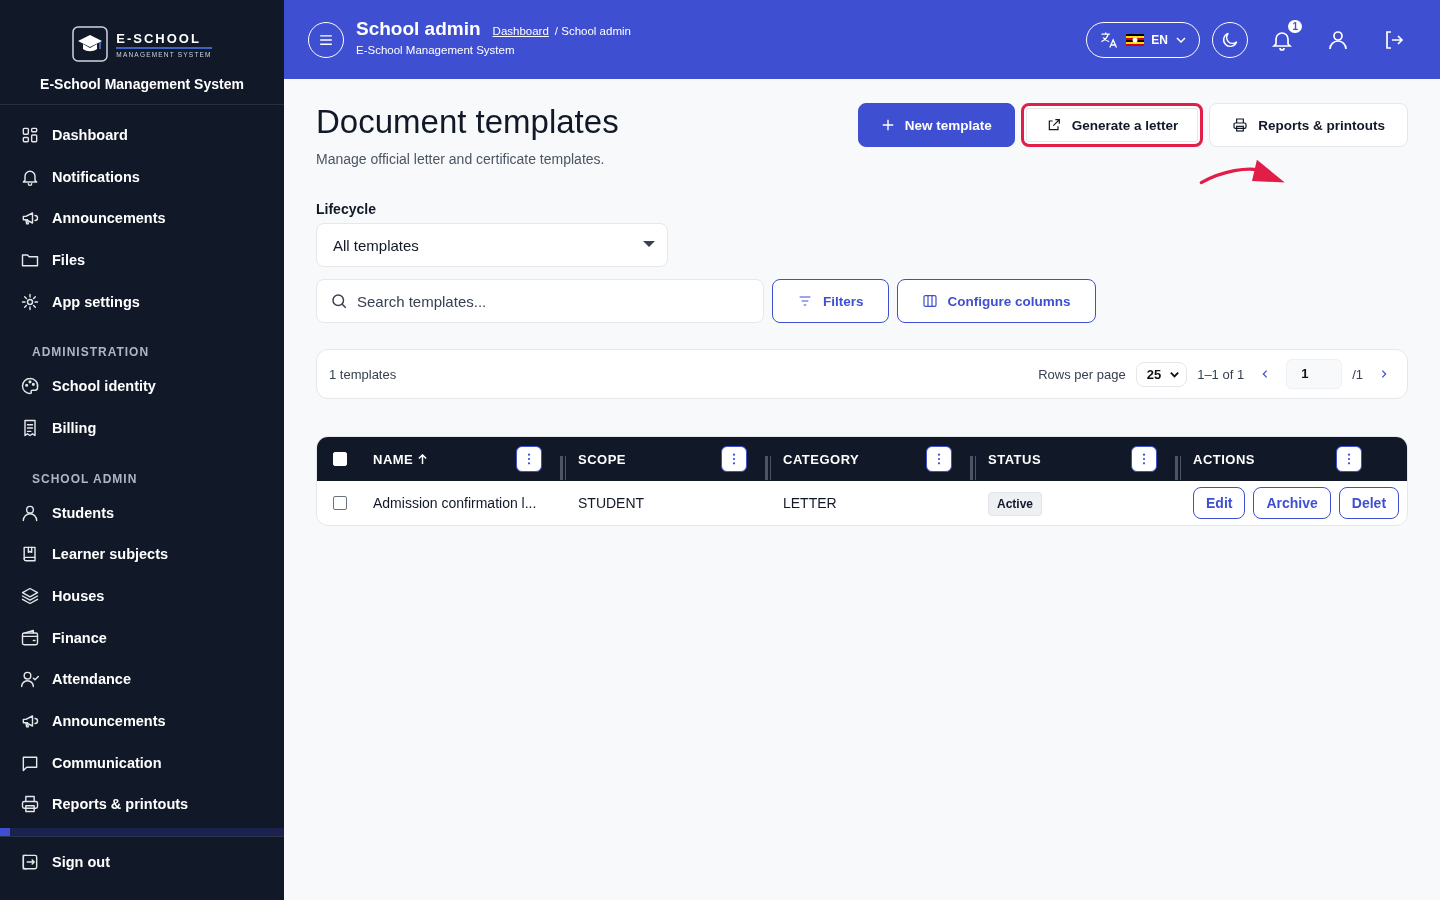 This screenshot has width=1440, height=900. I want to click on nav-item: Billing, so click(142, 428).